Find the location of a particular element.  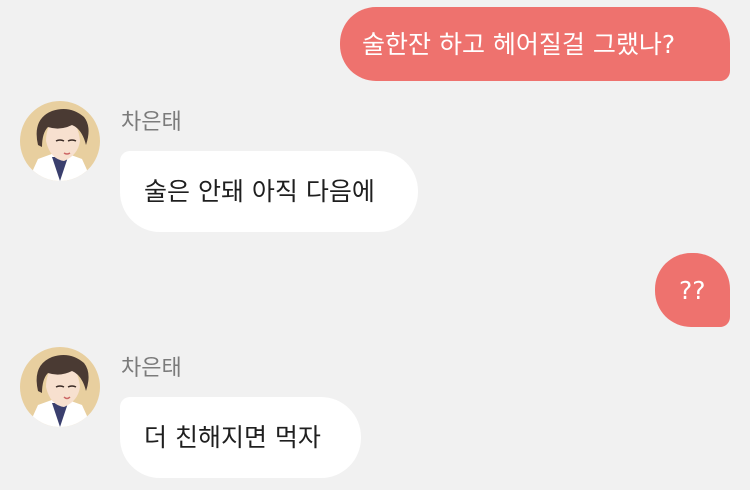

message-bubble-received: 더 친해지면 먹자 is located at coordinates (240, 437).